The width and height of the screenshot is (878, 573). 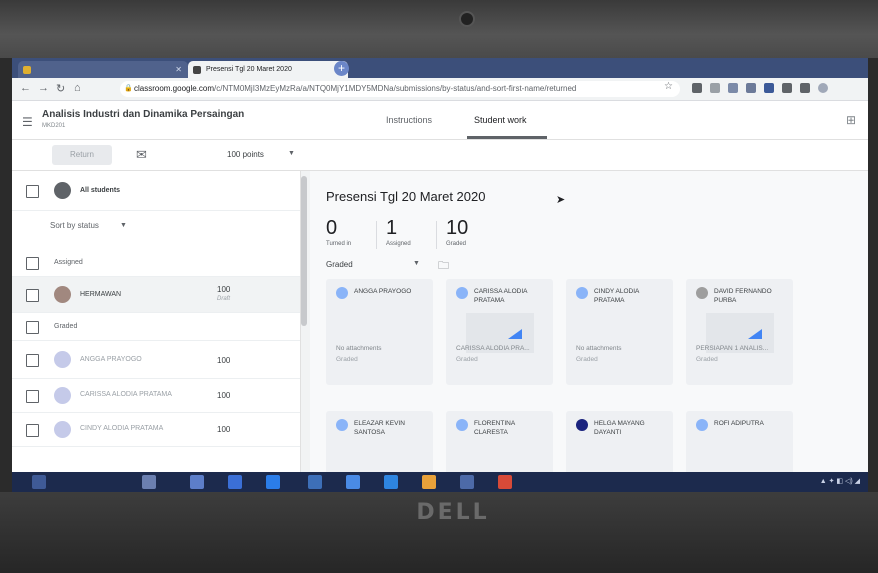 What do you see at coordinates (501, 296) in the screenshot?
I see `student-name: CARISSA ALODIA PRATAMA` at bounding box center [501, 296].